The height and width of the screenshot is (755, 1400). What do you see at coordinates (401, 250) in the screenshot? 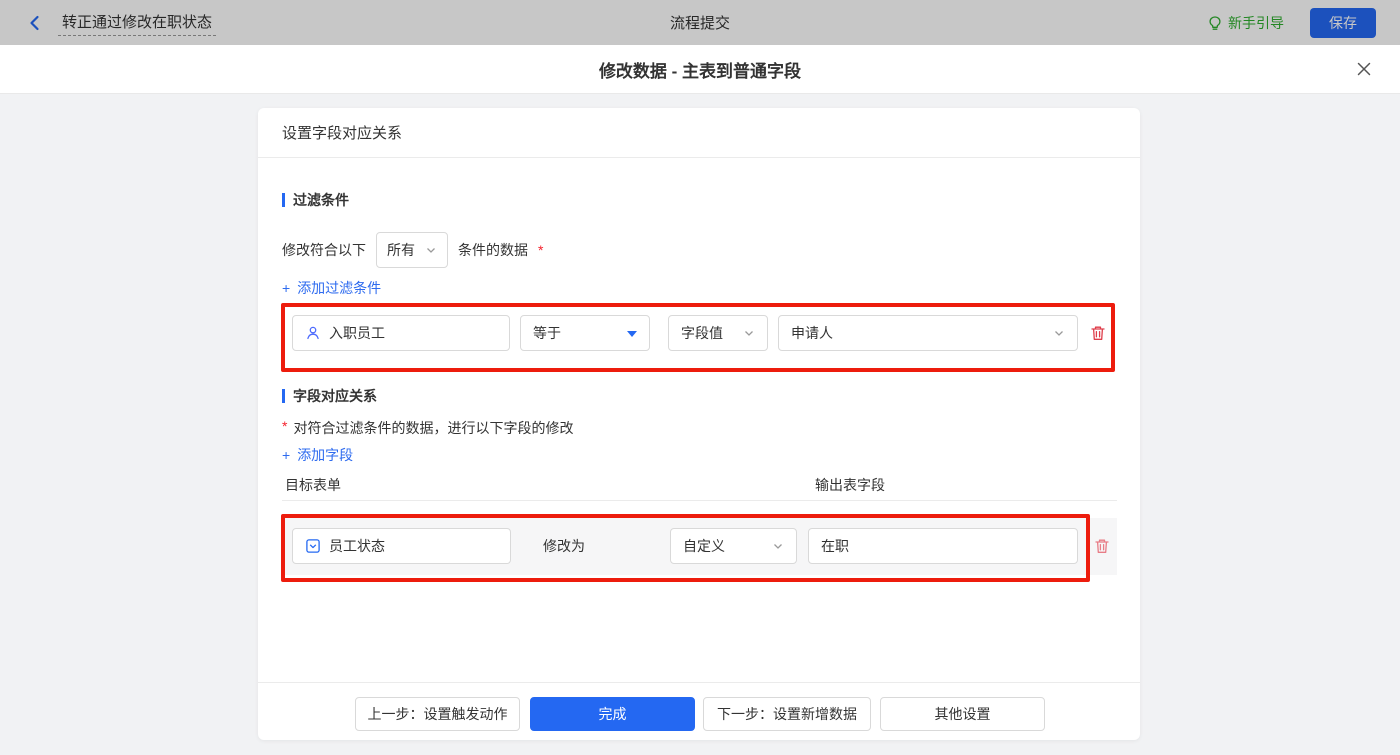
I see `condition-scope-value: 所有` at bounding box center [401, 250].